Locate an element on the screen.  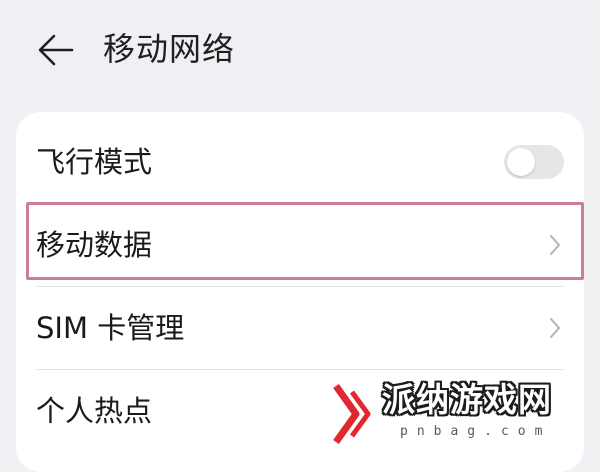
toggle-knob is located at coordinates (521, 162).